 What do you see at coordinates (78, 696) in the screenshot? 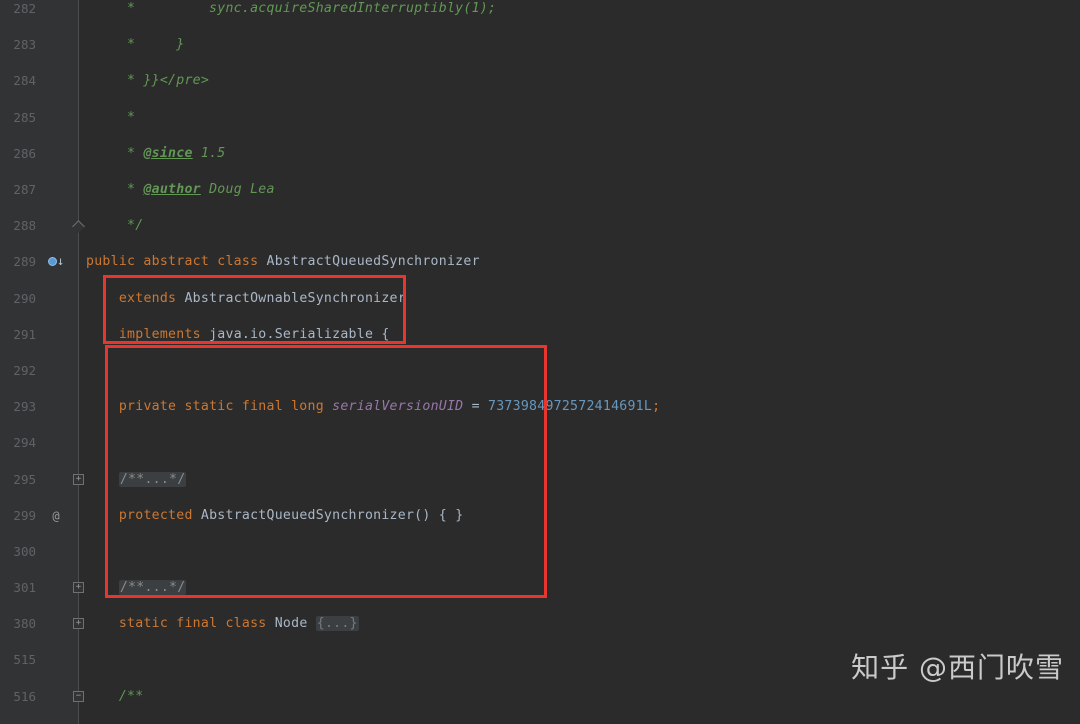
I see `fold-collapse-icon: −` at bounding box center [78, 696].